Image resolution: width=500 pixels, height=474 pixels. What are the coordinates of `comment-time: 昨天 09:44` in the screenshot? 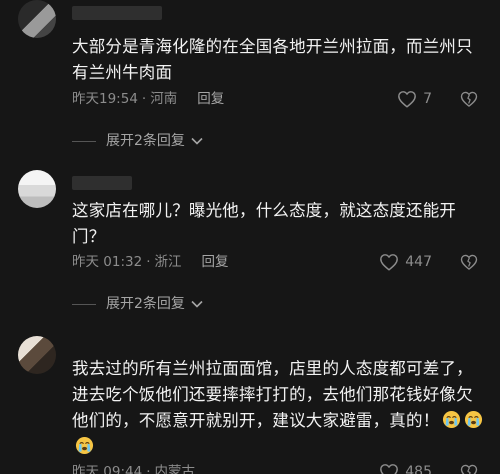 It's located at (107, 469).